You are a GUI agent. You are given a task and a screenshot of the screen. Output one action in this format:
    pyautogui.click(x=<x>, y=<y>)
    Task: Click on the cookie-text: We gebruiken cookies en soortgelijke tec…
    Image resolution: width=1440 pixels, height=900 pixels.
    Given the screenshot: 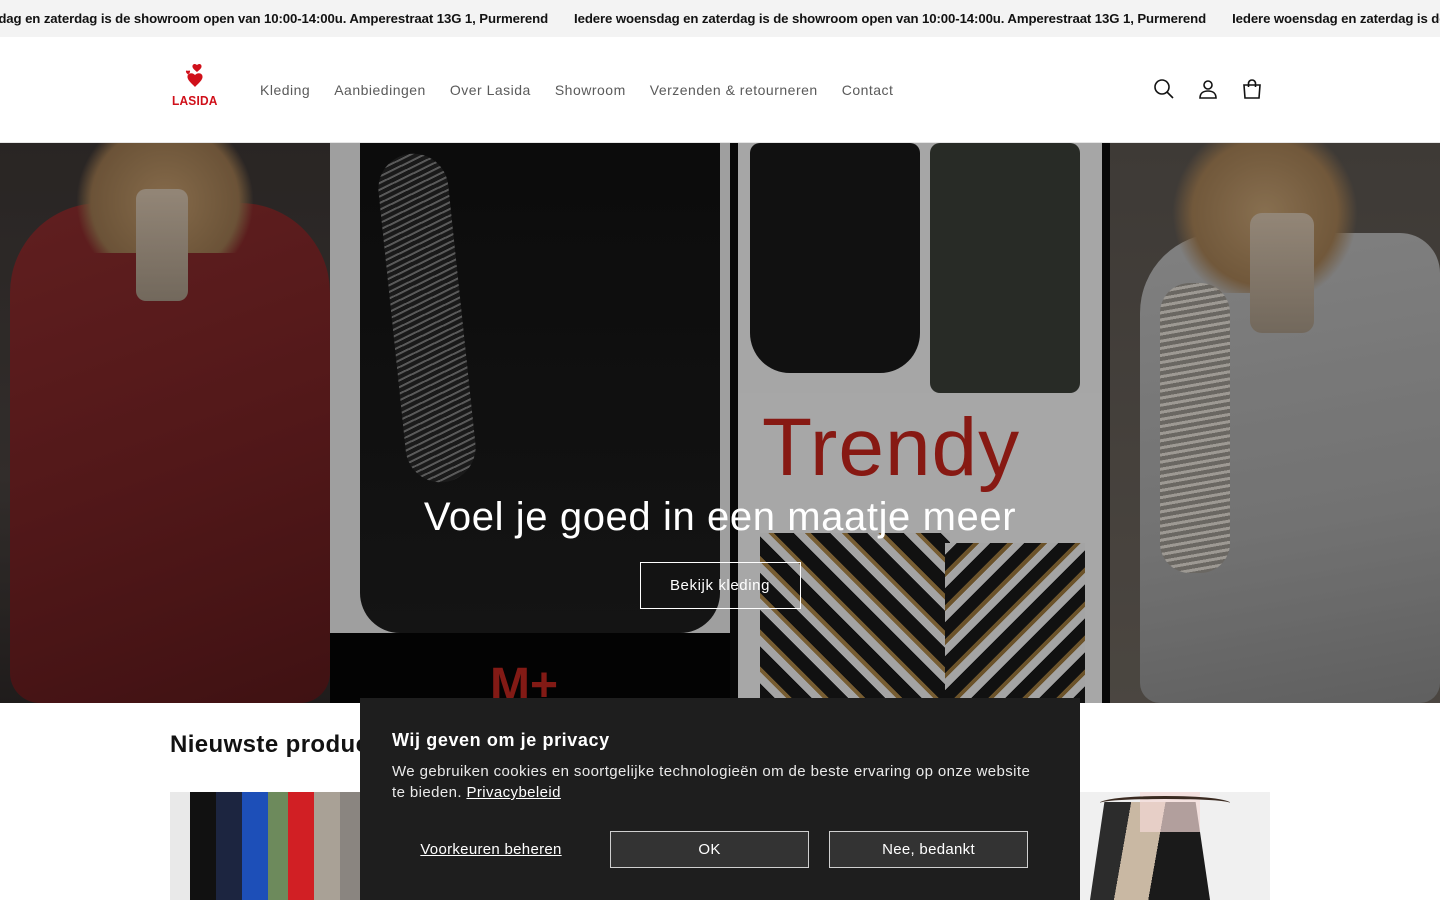 What is the action you would take?
    pyautogui.click(x=720, y=782)
    